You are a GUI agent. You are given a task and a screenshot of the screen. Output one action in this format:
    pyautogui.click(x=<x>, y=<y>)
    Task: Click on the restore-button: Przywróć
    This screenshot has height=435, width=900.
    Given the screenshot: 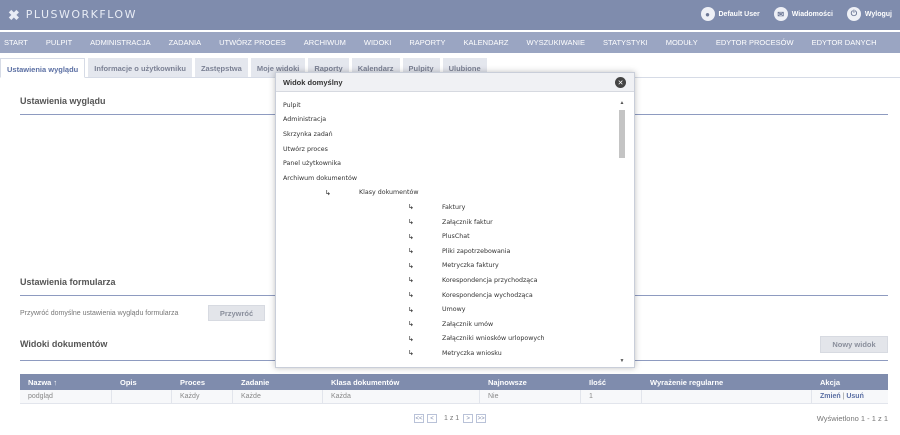 What is the action you would take?
    pyautogui.click(x=236, y=313)
    